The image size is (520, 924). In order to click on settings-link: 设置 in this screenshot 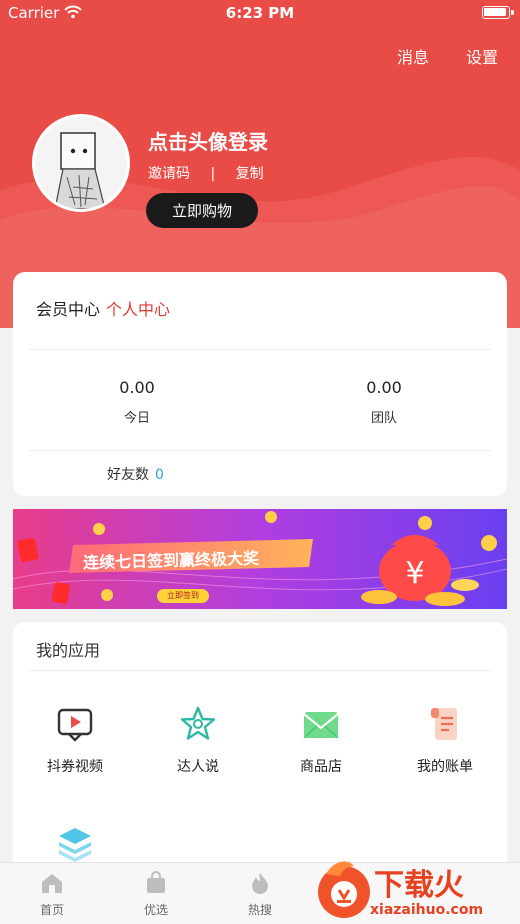, I will do `click(482, 56)`.